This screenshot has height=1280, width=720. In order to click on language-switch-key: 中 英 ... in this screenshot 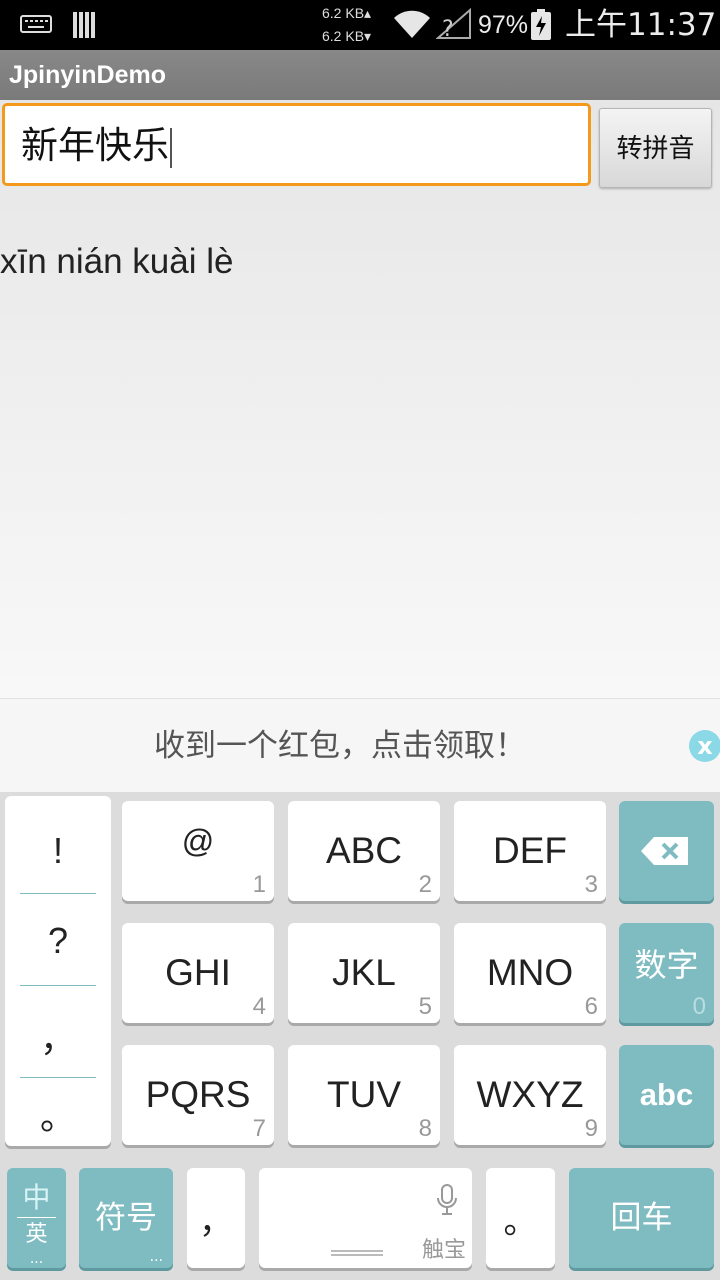, I will do `click(36, 1218)`.